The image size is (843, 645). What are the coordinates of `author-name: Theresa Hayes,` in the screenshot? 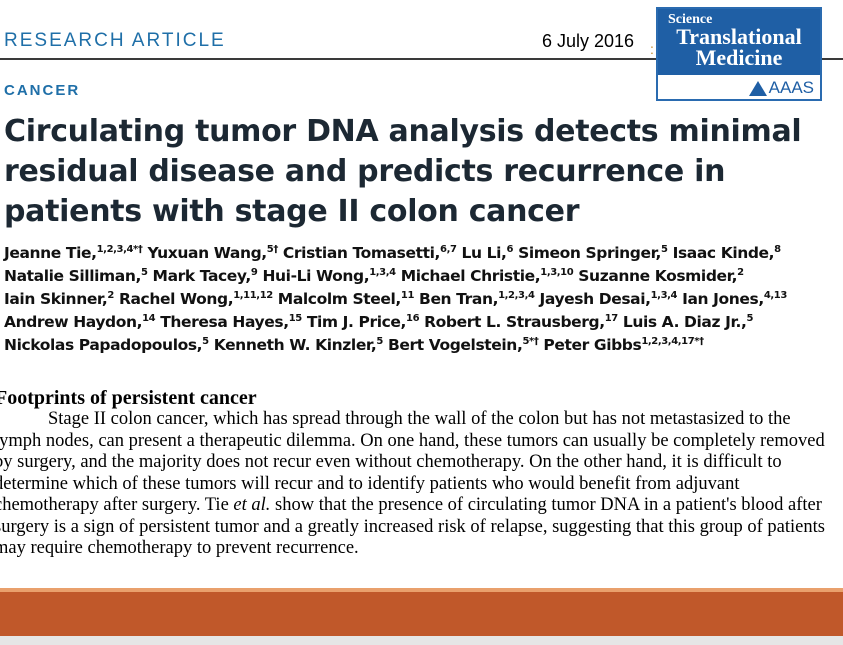 It's located at (222, 322).